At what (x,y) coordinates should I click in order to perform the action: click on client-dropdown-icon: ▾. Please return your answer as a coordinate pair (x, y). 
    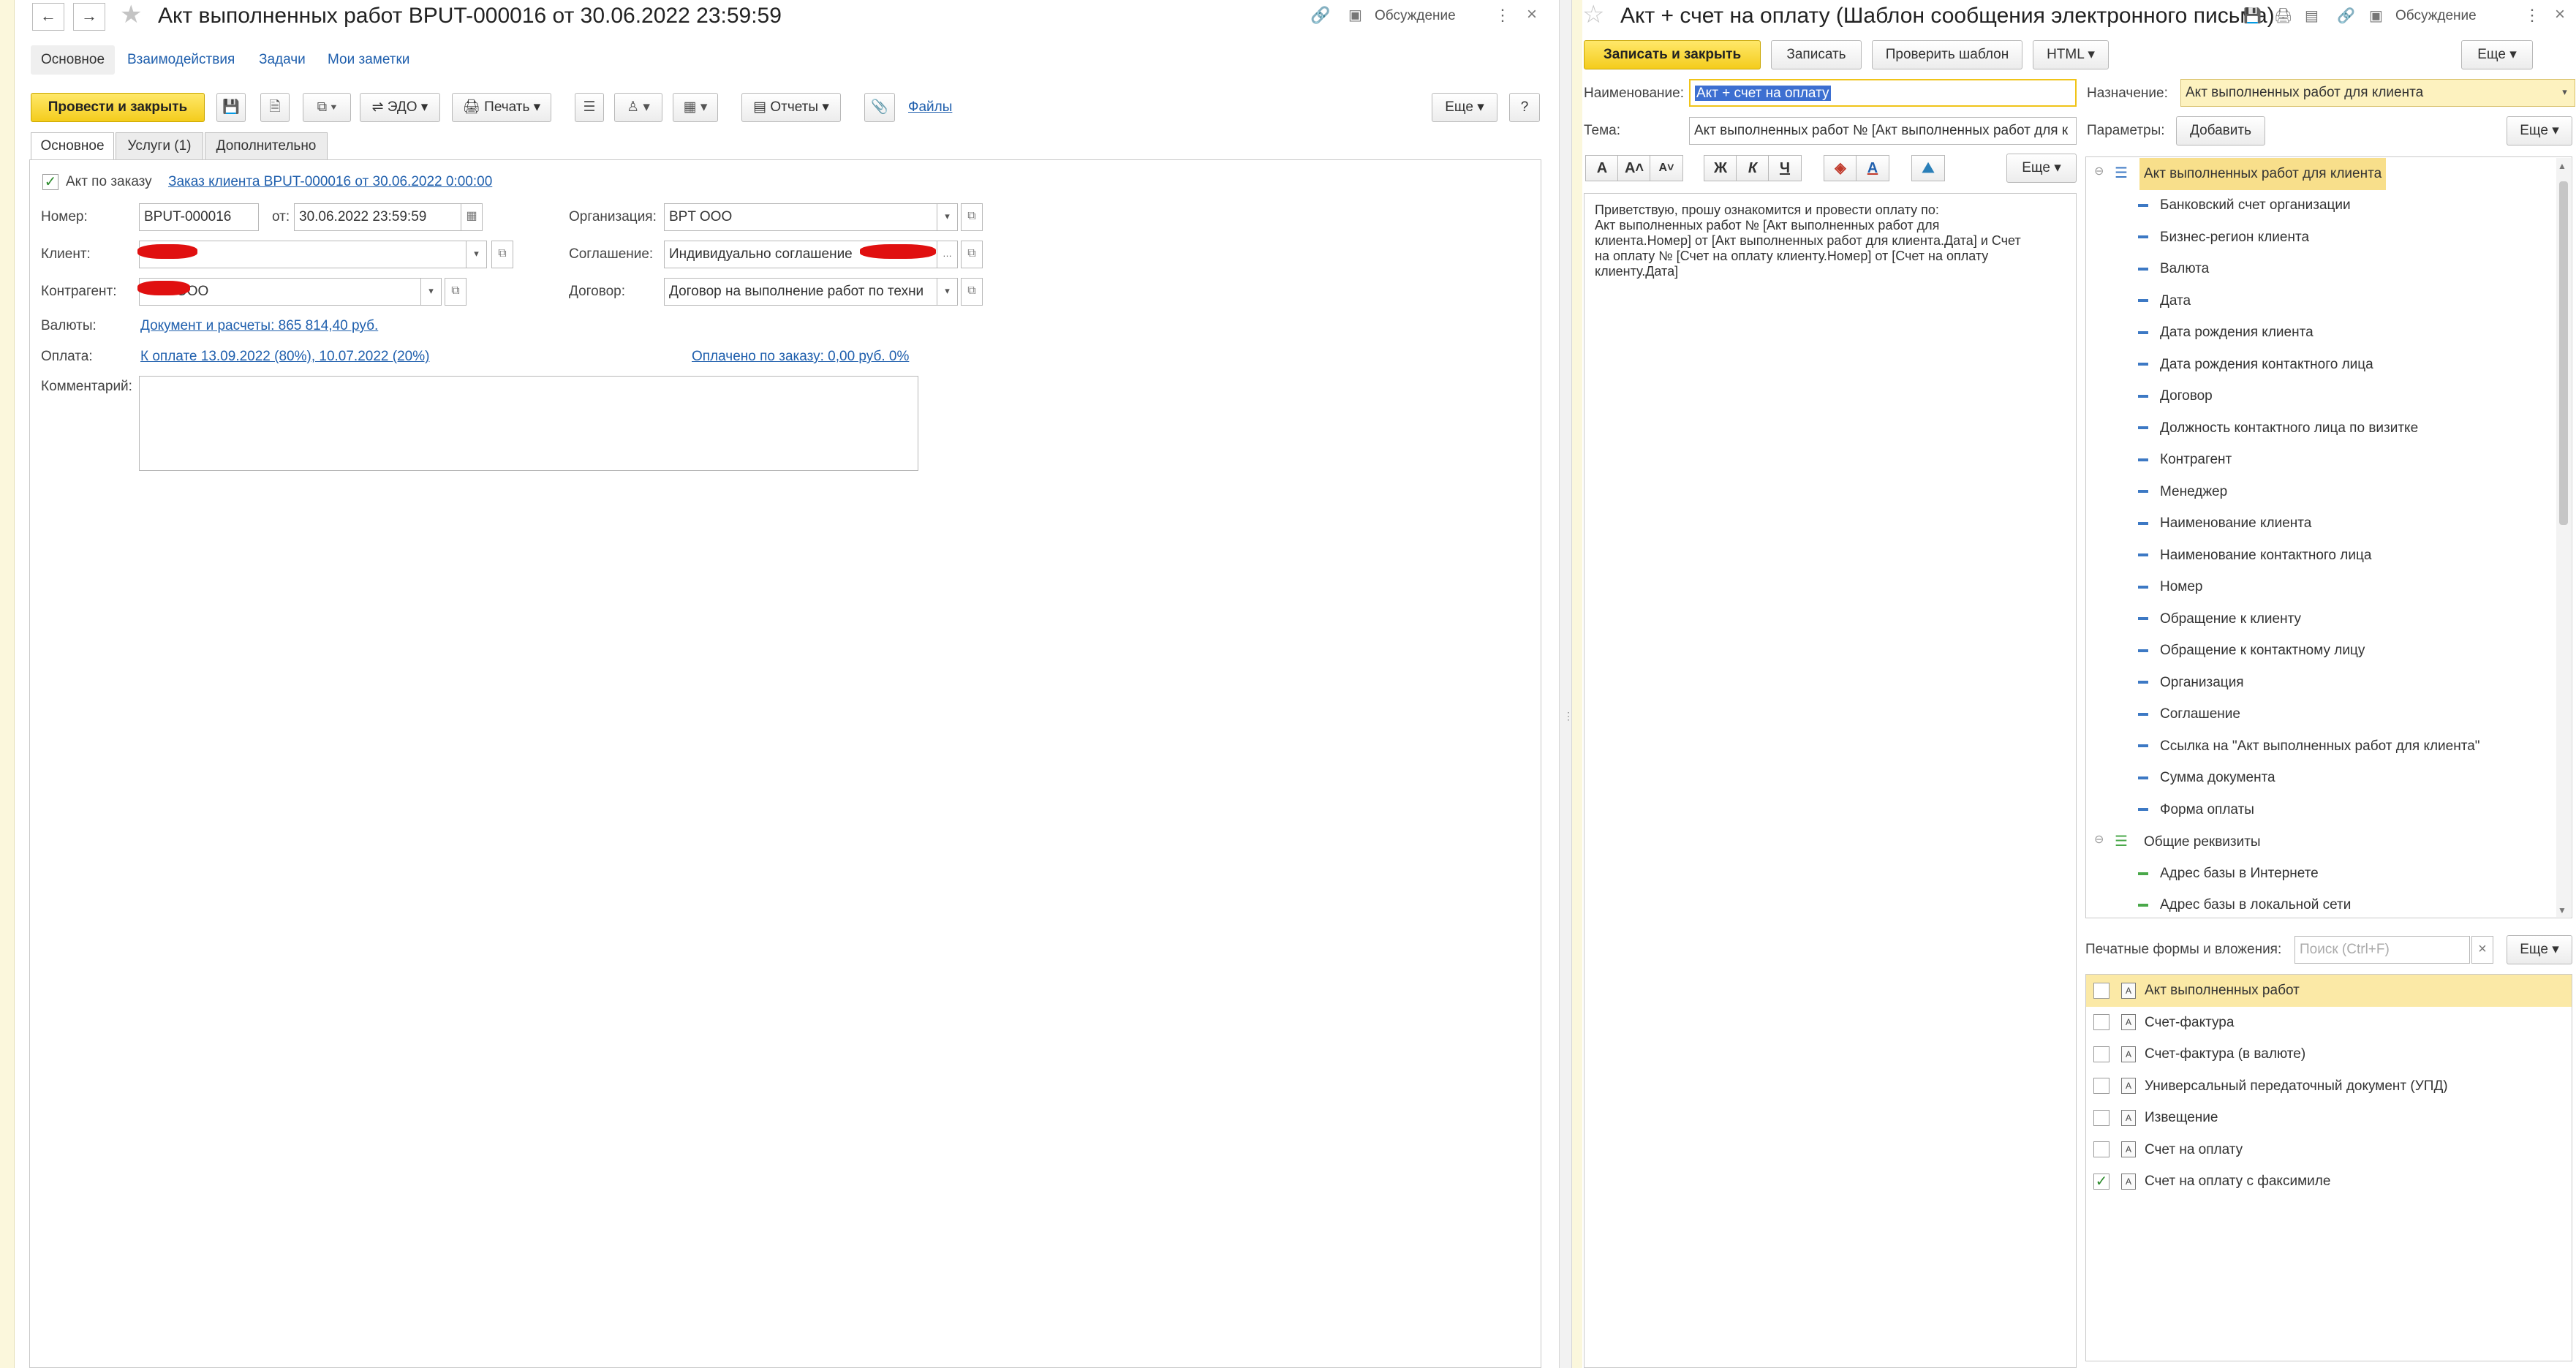
    Looking at the image, I should click on (477, 255).